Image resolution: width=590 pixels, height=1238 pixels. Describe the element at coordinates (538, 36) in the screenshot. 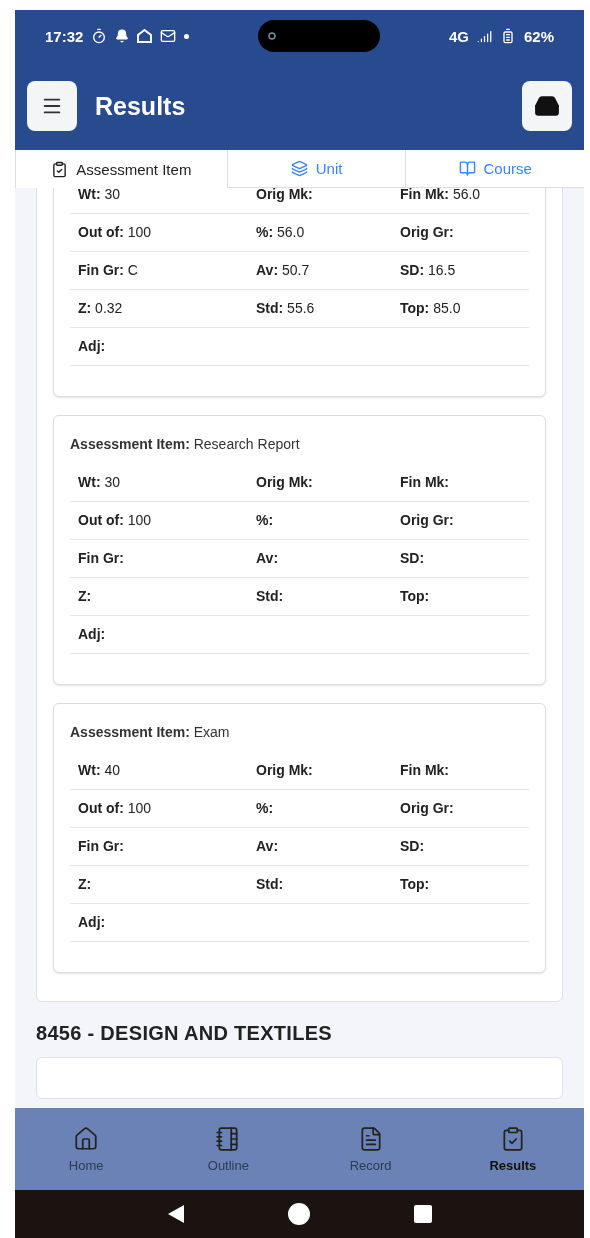

I see `battery-label: 62%` at that location.